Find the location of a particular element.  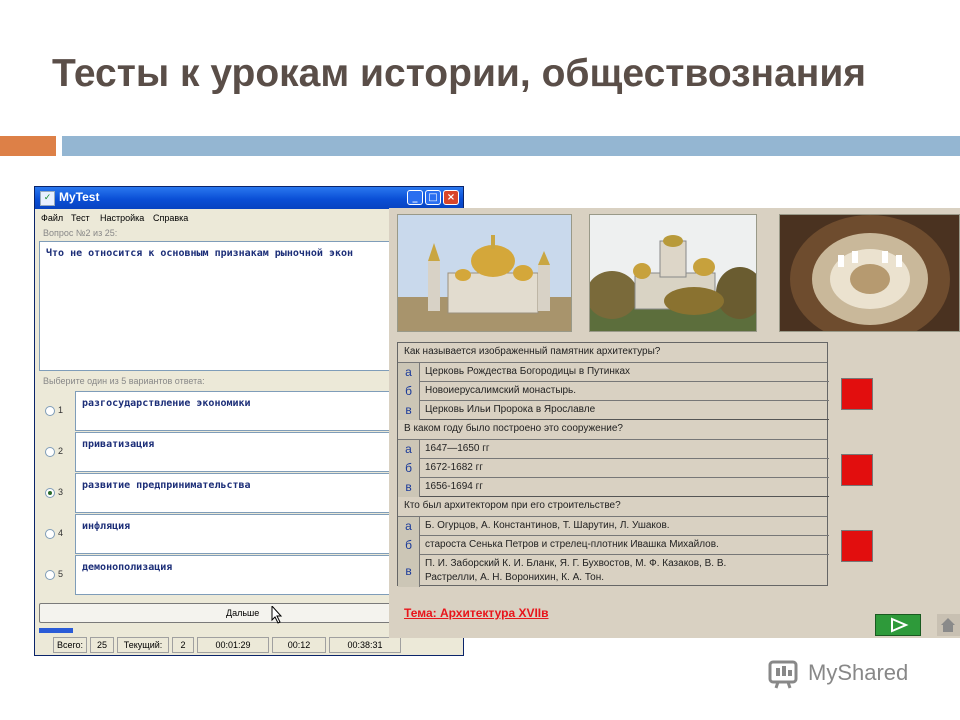

option-text-line2: Растрелли, А. Н. Воронихин, К. А. Тон. is located at coordinates (515, 577).